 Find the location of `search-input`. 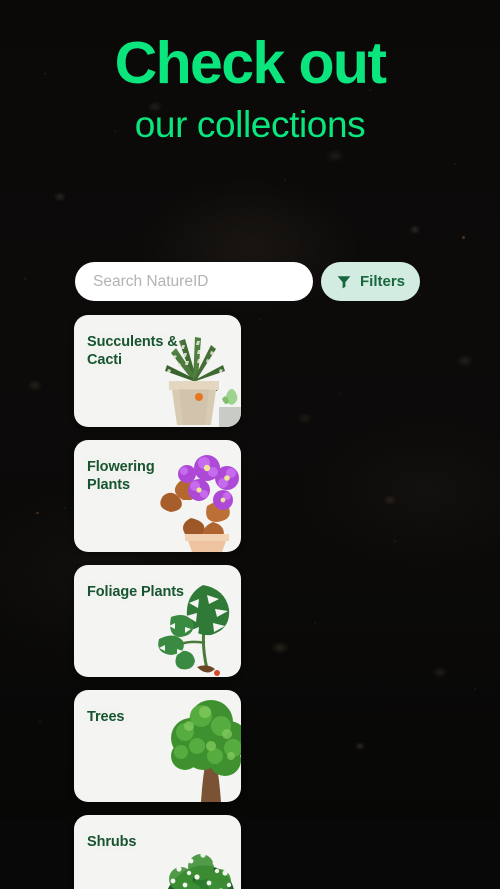

search-input is located at coordinates (194, 281).